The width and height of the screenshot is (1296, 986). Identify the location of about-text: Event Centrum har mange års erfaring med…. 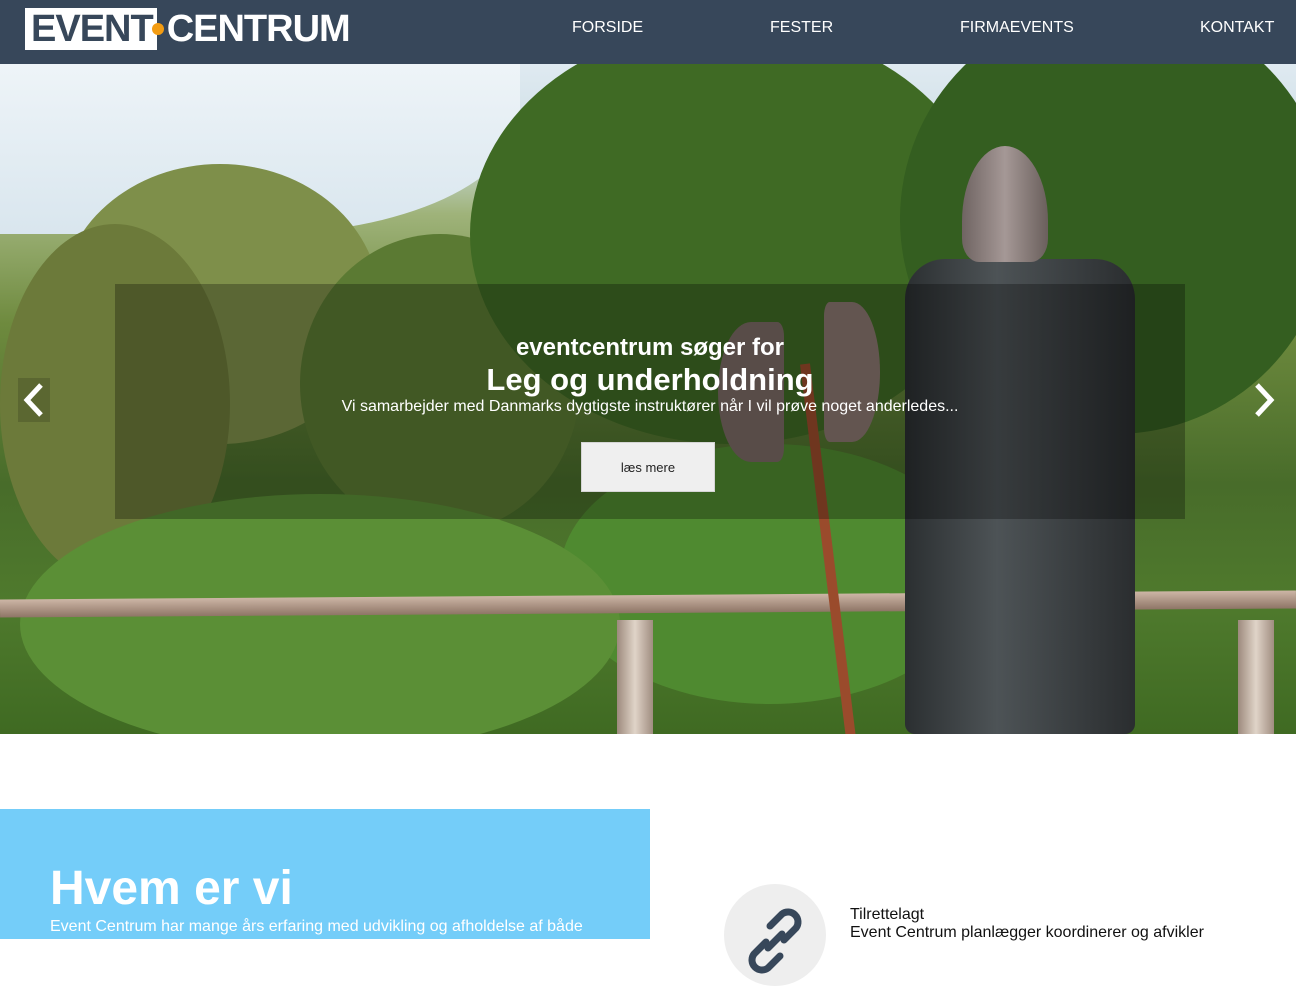
(316, 926).